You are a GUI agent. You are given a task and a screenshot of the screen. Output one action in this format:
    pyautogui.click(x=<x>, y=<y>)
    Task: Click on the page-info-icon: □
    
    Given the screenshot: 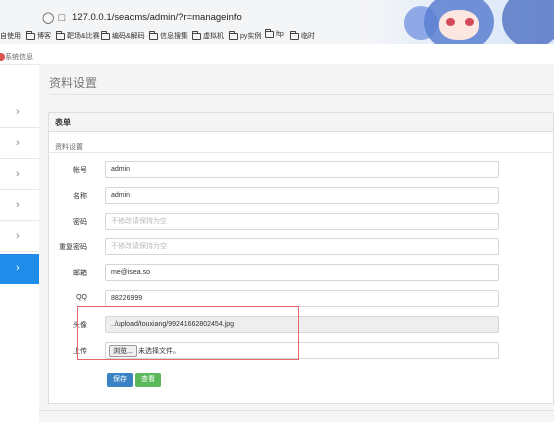 What is the action you would take?
    pyautogui.click(x=62, y=18)
    